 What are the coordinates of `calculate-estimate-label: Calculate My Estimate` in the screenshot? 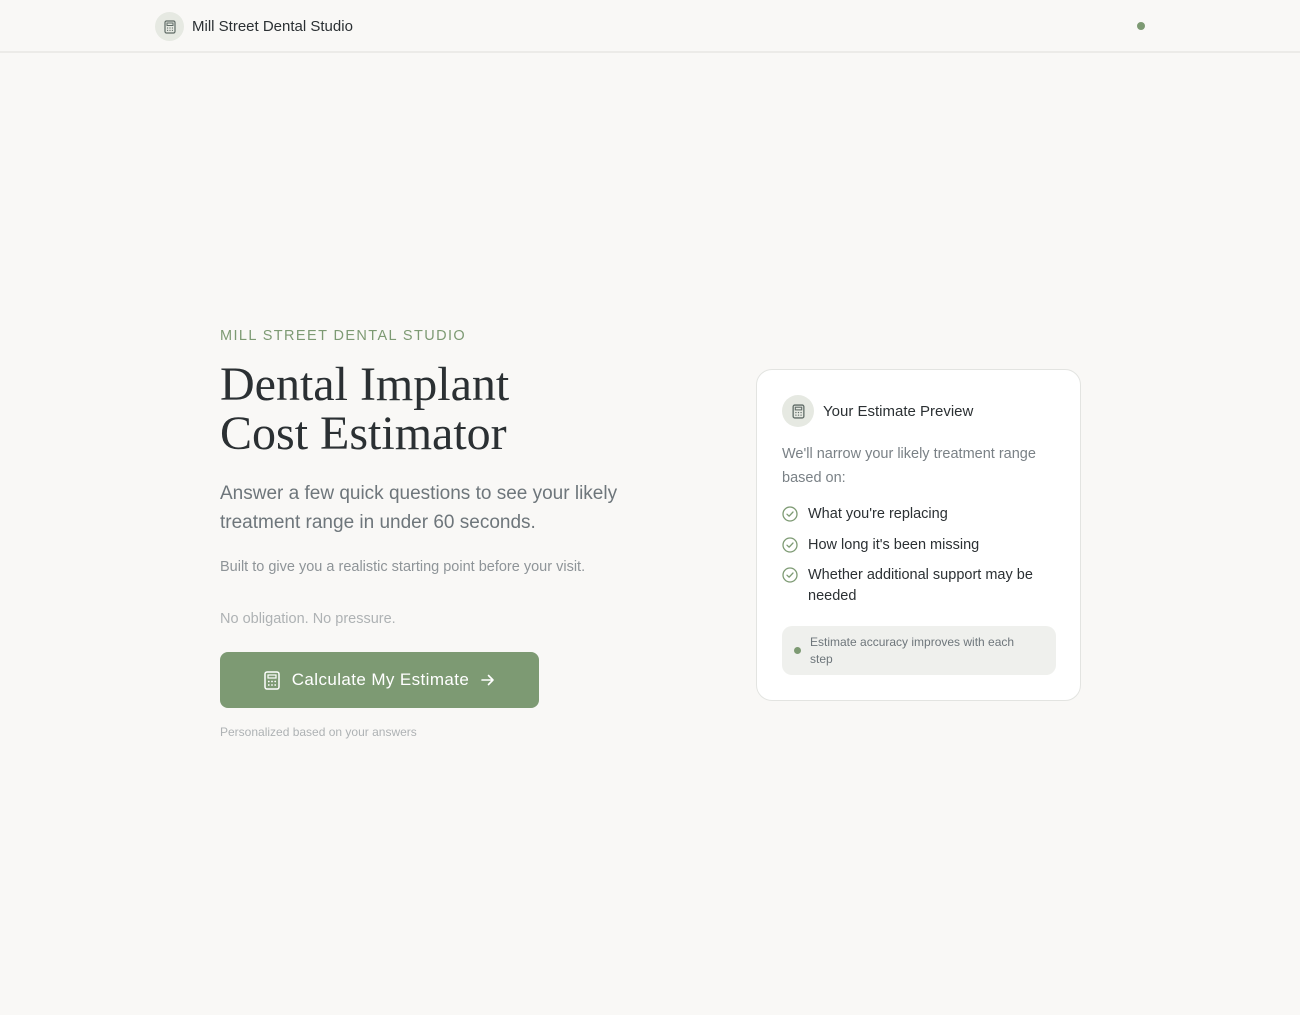 It's located at (380, 679).